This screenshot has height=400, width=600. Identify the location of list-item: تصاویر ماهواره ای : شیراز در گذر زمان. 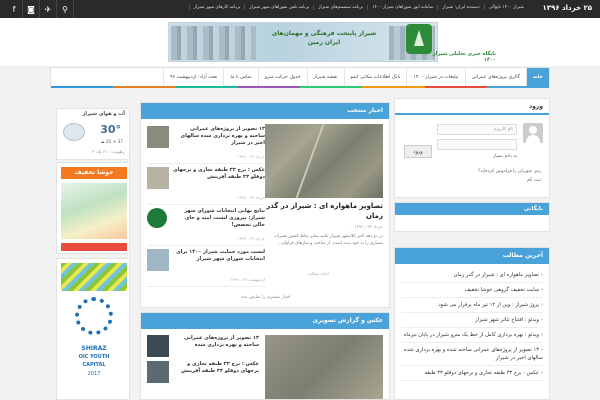
(472, 275).